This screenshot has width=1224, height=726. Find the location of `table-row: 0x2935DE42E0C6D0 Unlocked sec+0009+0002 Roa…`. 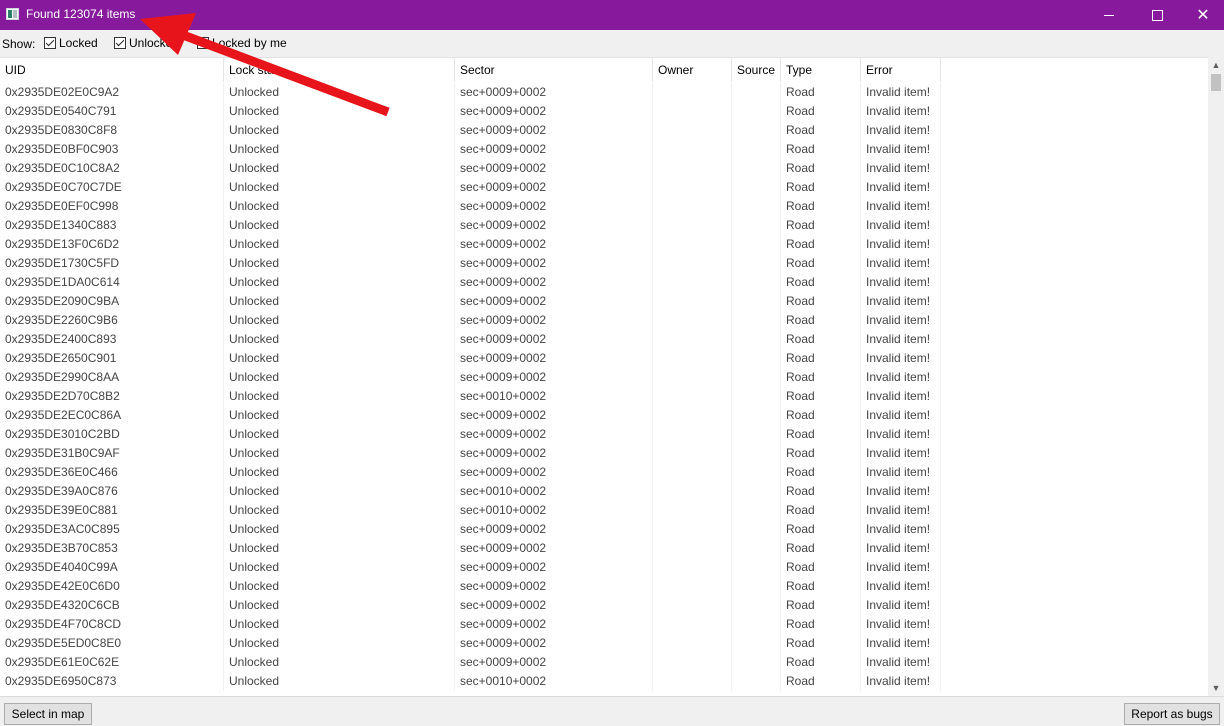

table-row: 0x2935DE42E0C6D0 Unlocked sec+0009+0002 Roa… is located at coordinates (604, 586).